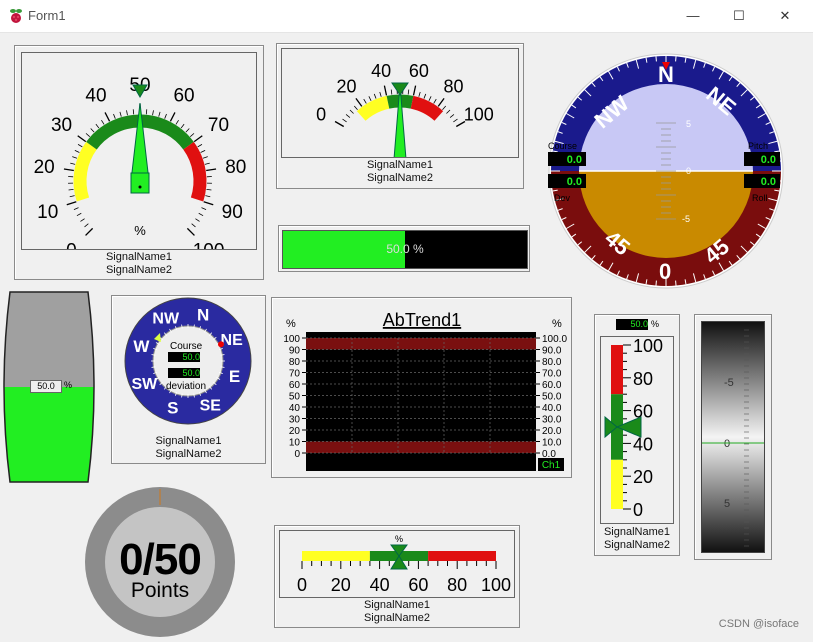 The image size is (813, 642). Describe the element at coordinates (574, 182) in the screenshot. I see `horizon-dev-value: 0.0` at that location.